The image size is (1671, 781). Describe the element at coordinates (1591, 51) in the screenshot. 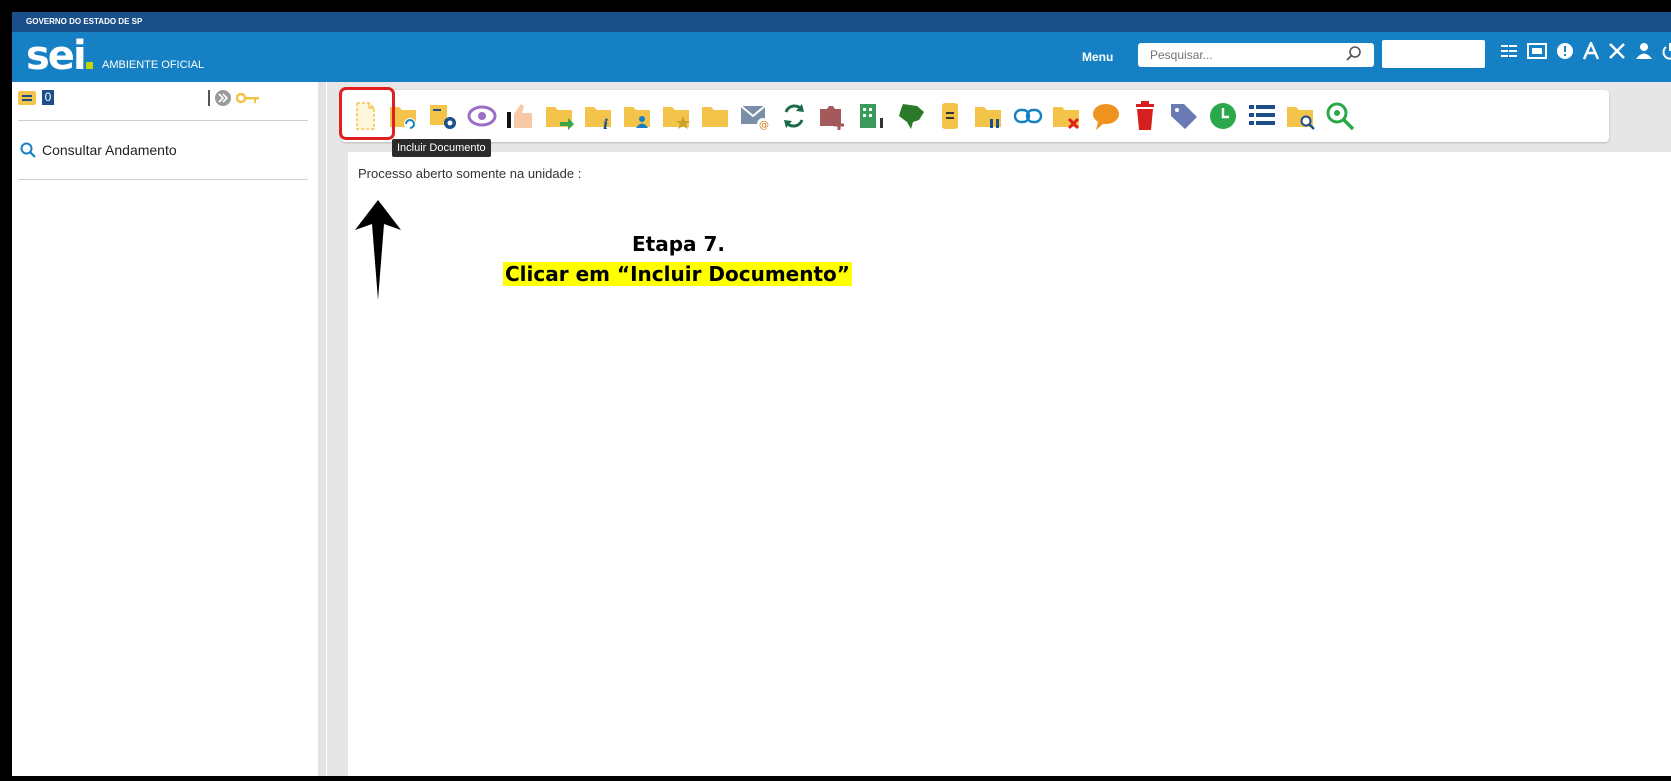

I see `font-icon` at that location.